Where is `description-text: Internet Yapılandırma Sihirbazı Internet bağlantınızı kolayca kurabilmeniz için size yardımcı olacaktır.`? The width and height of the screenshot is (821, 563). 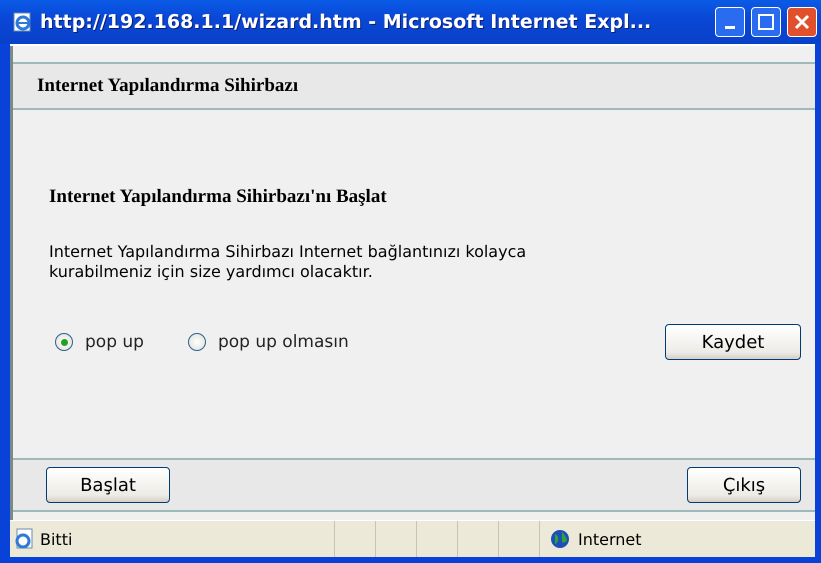
description-text: Internet Yapılandırma Sihirbazı Internet bağlantınızı kolayca kurabilmeniz için size yardımcı olacaktır. is located at coordinates (288, 262).